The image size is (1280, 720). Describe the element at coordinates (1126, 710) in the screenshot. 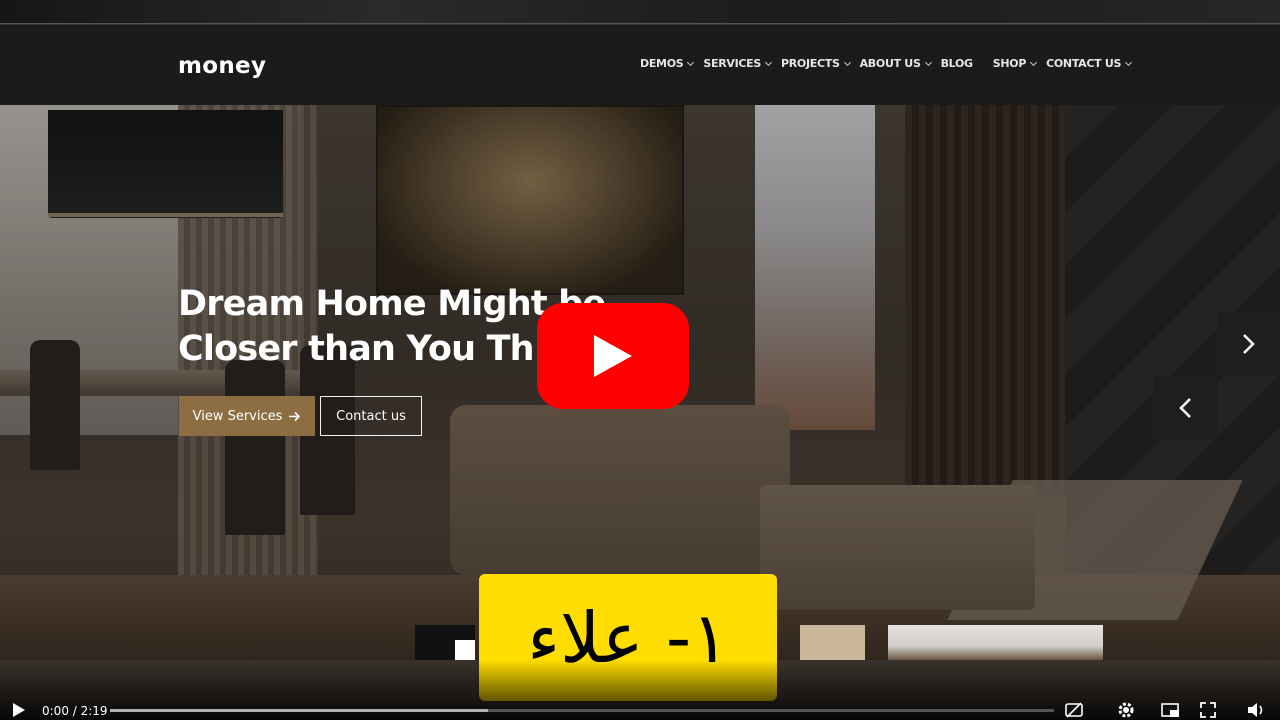

I see `gear-icon` at that location.